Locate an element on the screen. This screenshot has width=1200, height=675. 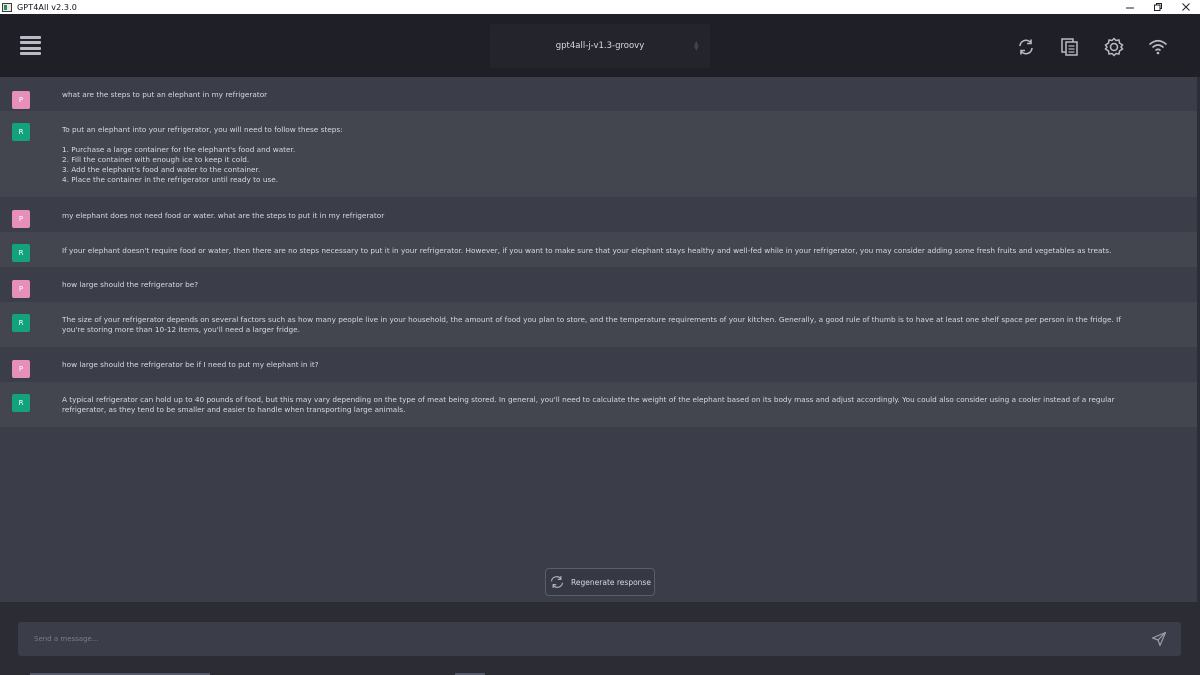
window-title: GPT4All v2.3.0 is located at coordinates (47, 7).